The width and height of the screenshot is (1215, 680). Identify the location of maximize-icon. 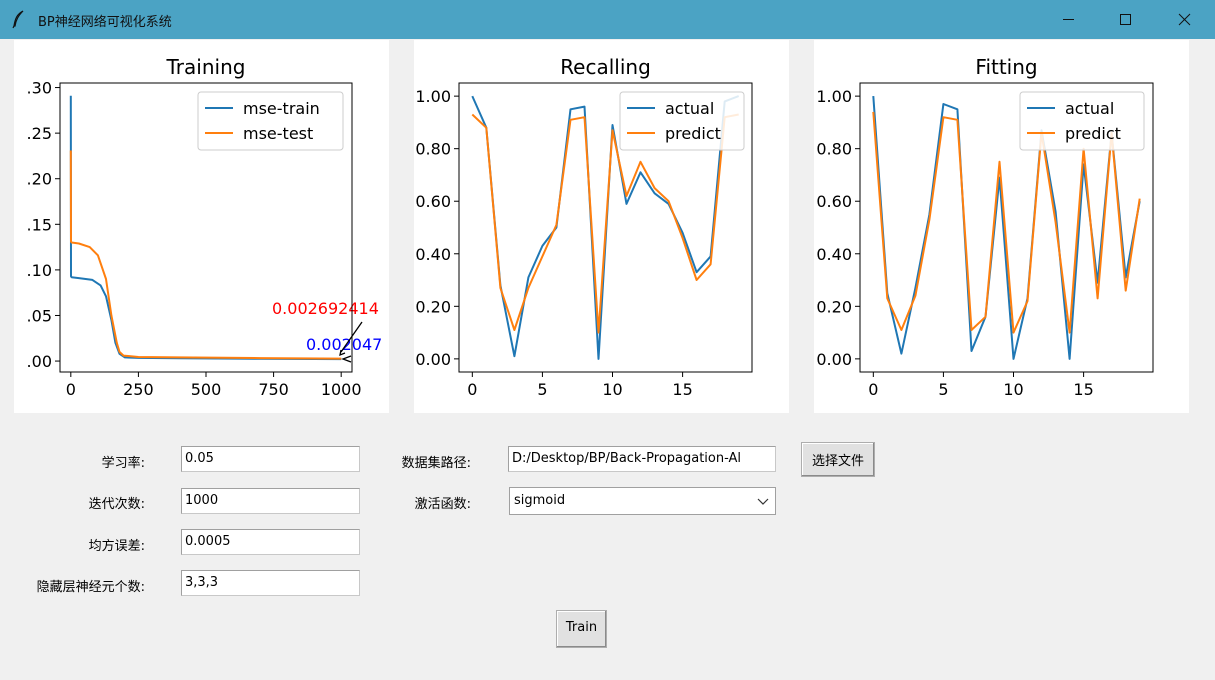
(1125, 19).